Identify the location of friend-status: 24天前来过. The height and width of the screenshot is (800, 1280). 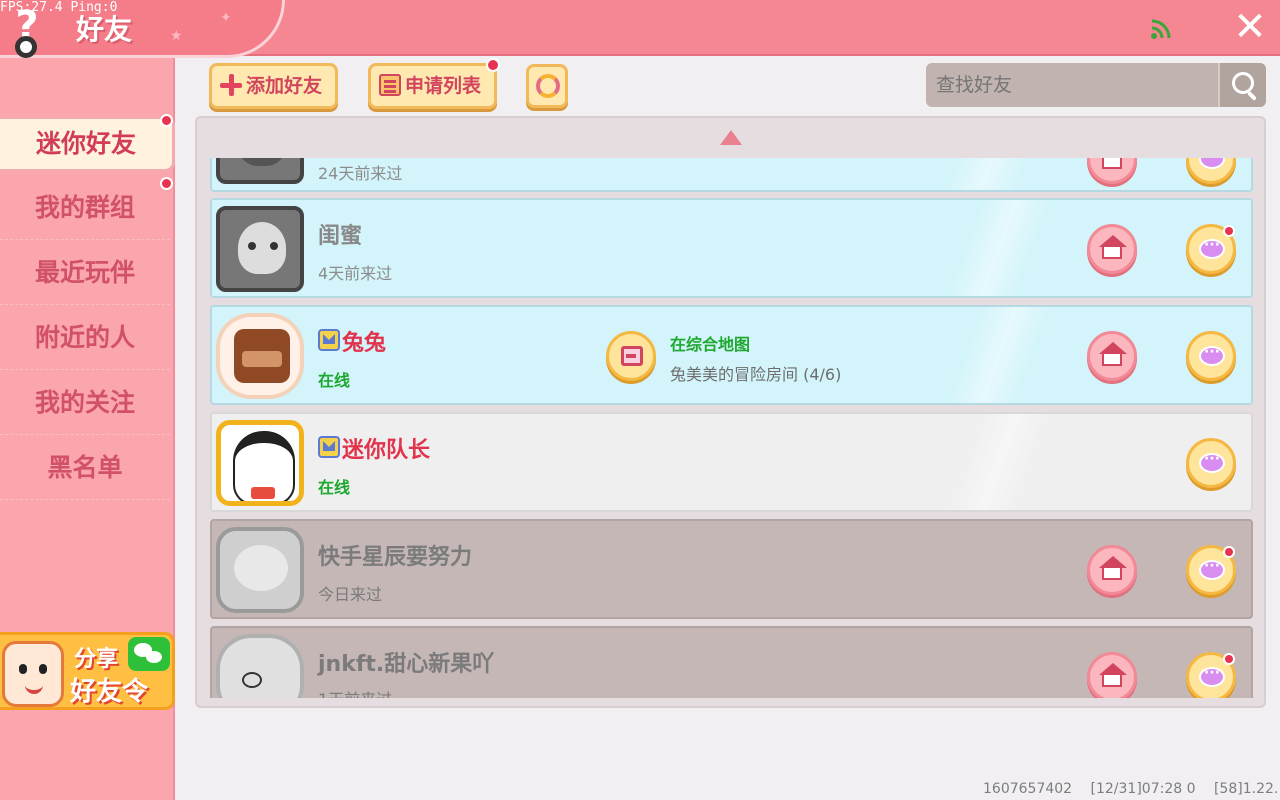
(360, 173).